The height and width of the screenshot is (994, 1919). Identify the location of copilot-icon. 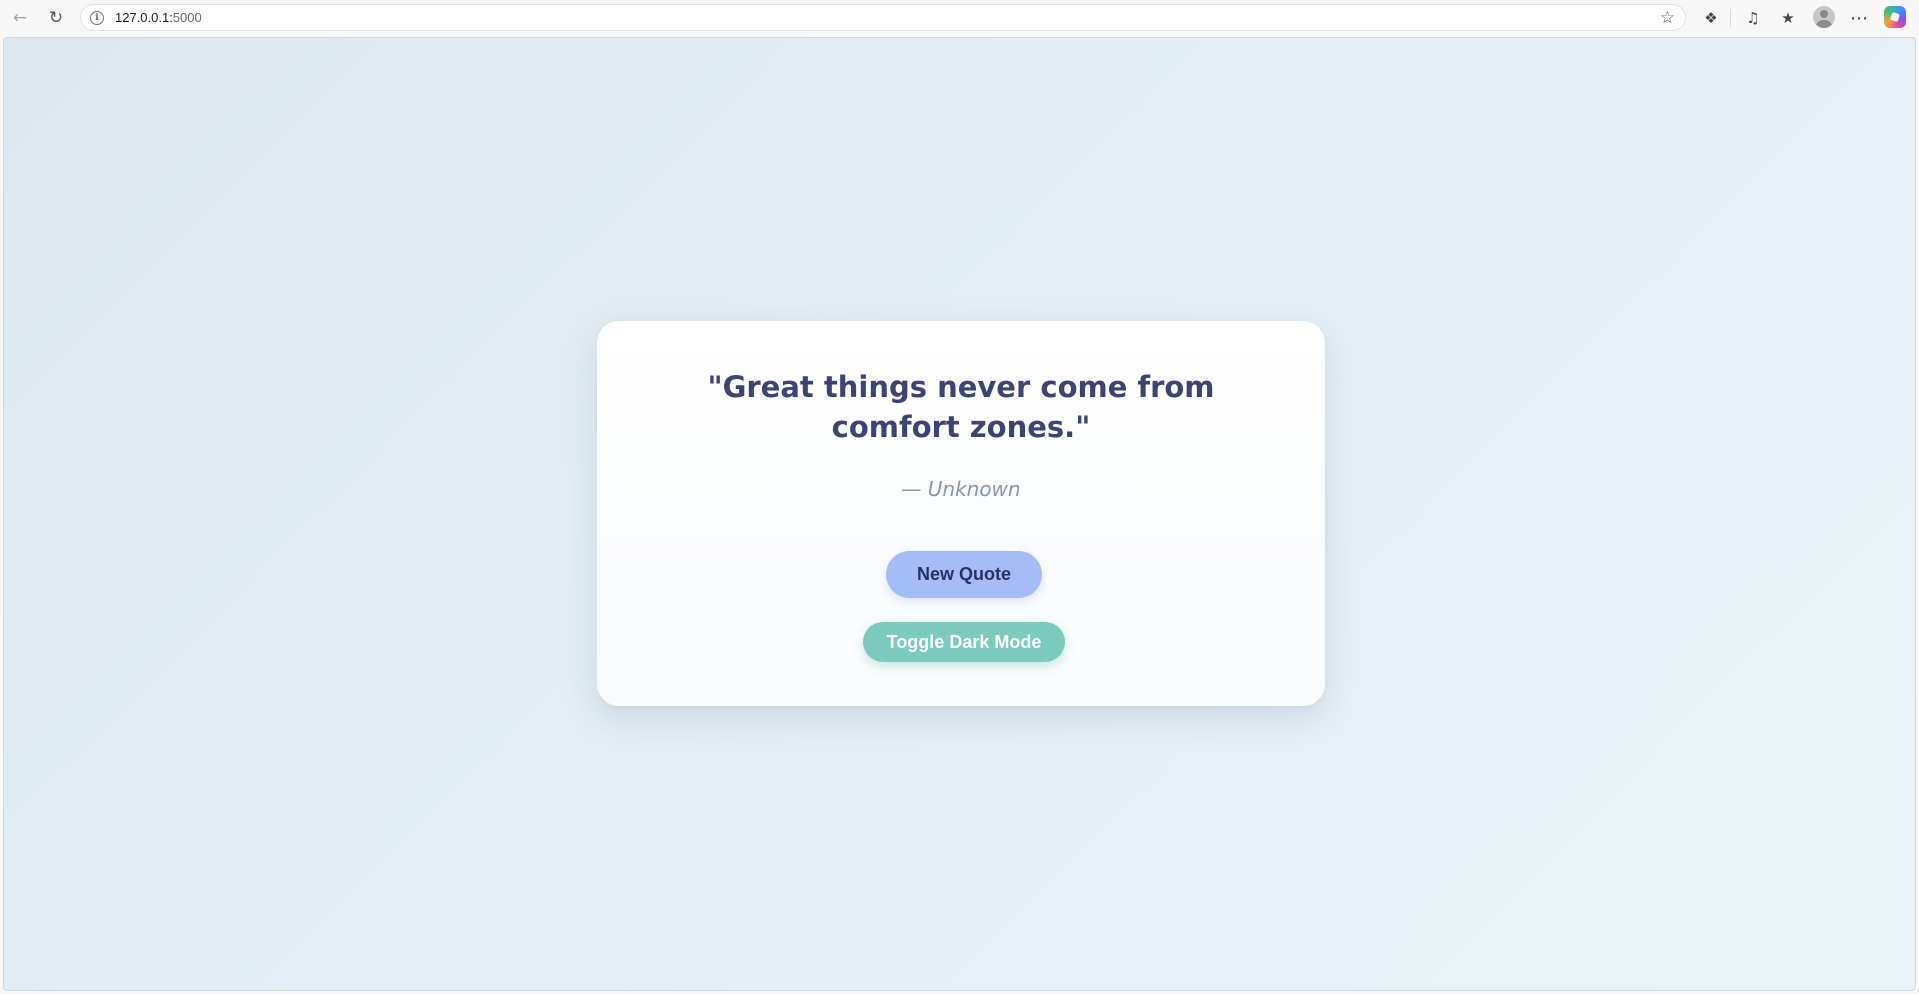
(1895, 17).